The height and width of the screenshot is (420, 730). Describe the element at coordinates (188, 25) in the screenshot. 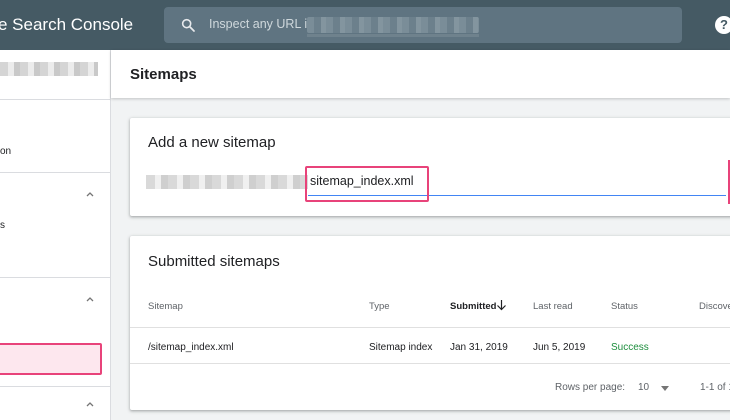

I see `search-icon` at that location.